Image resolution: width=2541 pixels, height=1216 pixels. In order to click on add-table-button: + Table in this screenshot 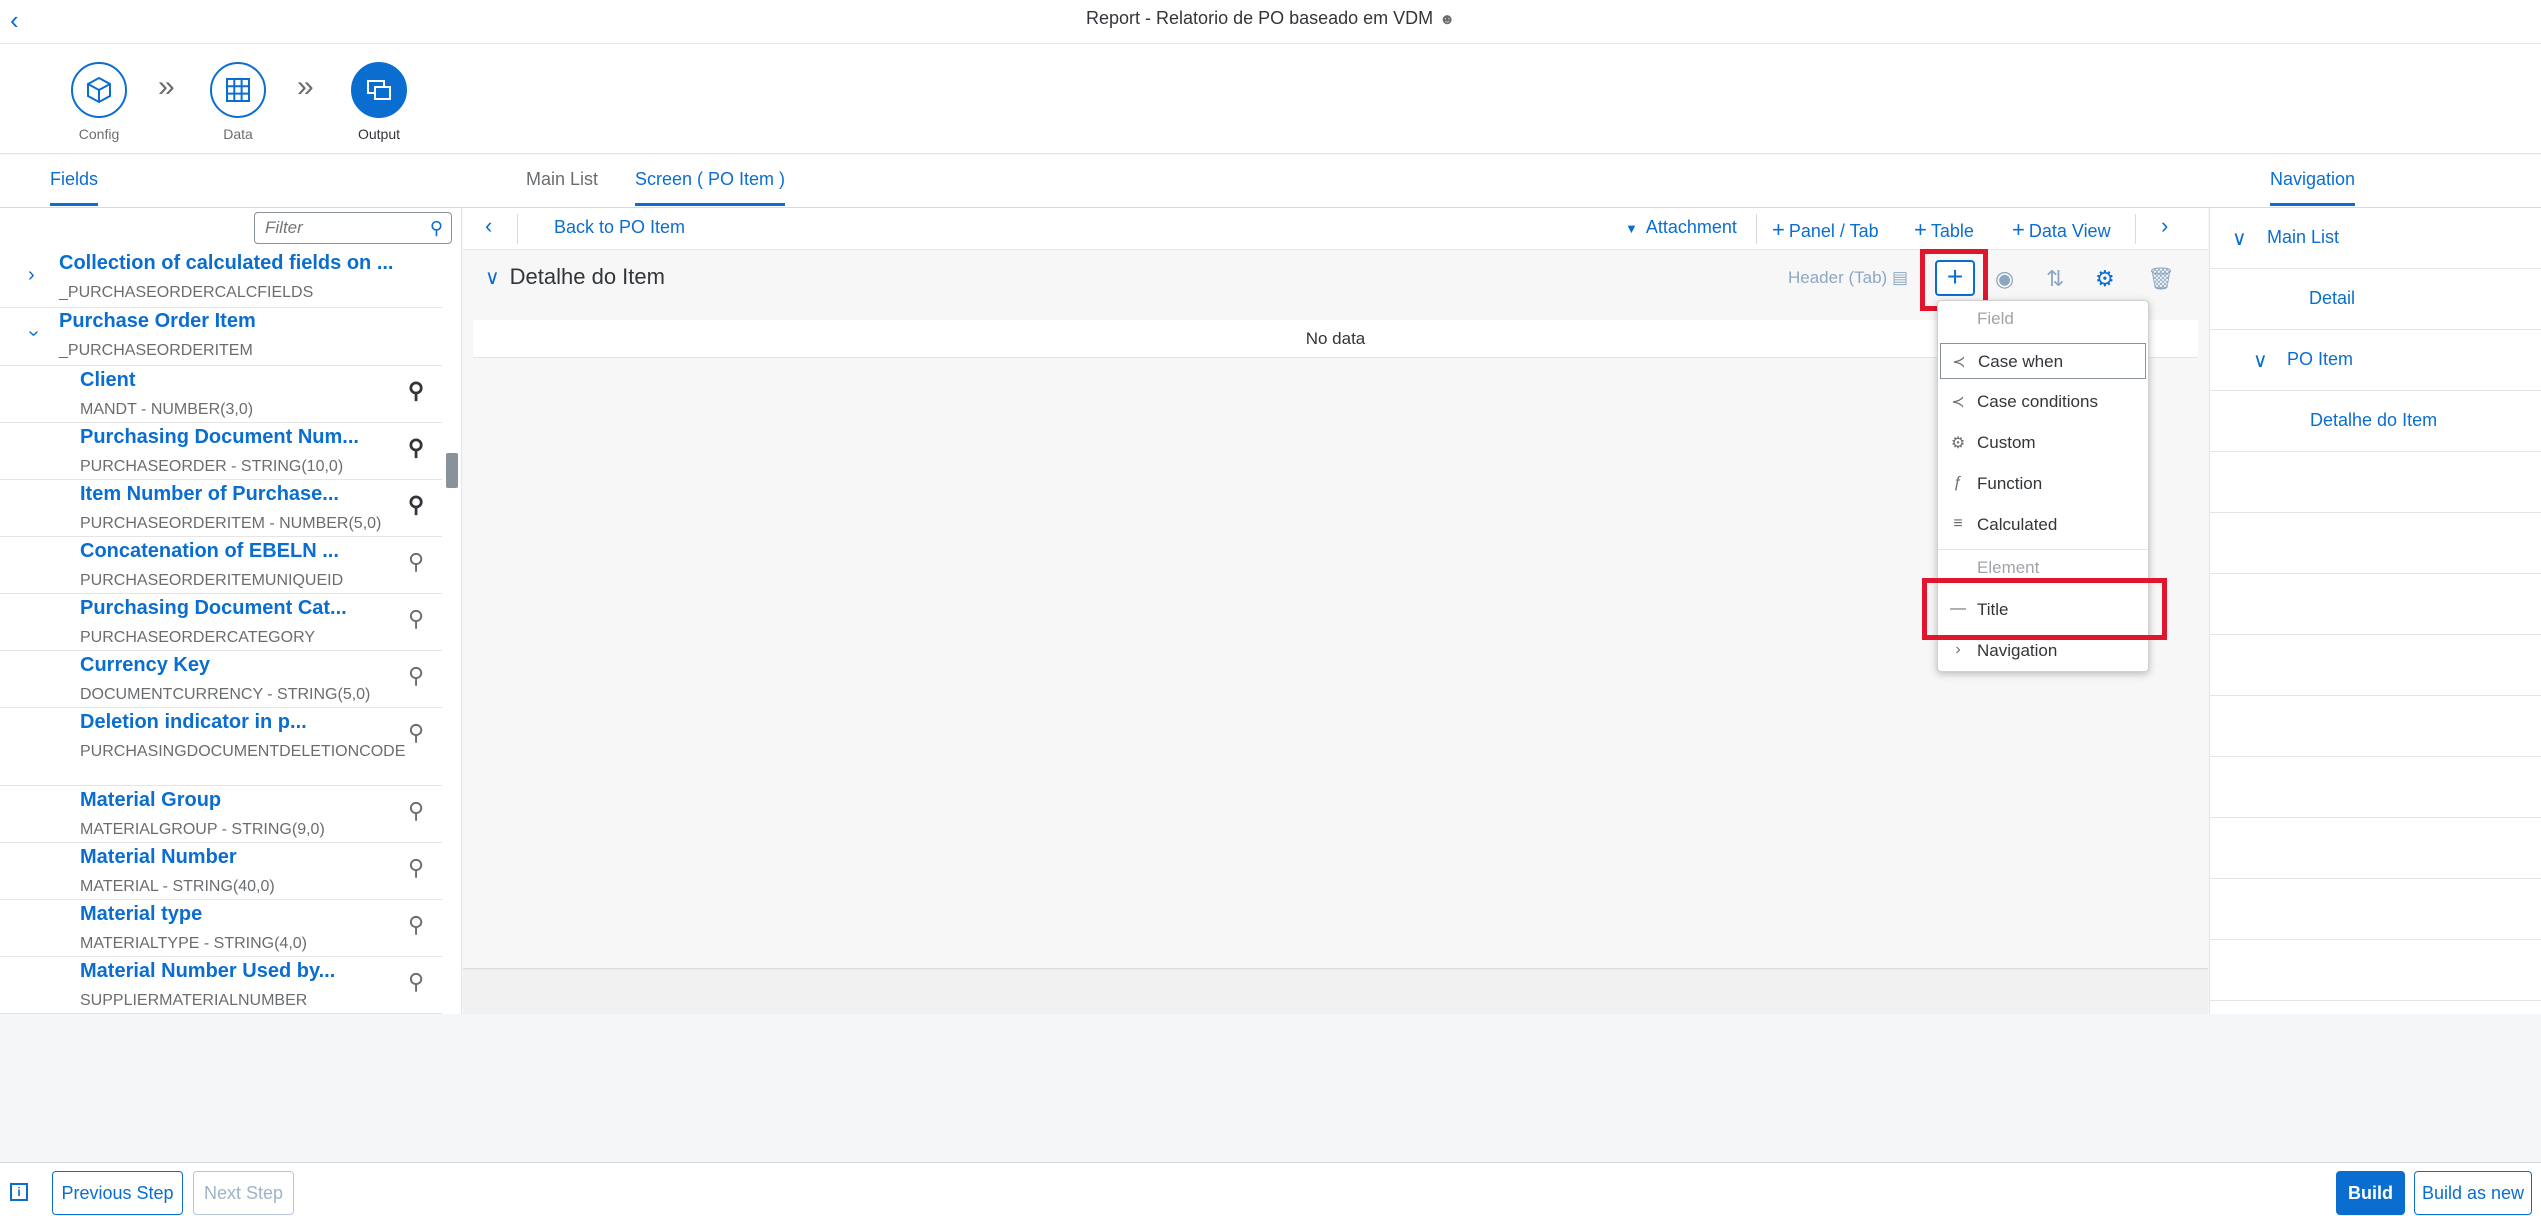, I will do `click(1944, 230)`.